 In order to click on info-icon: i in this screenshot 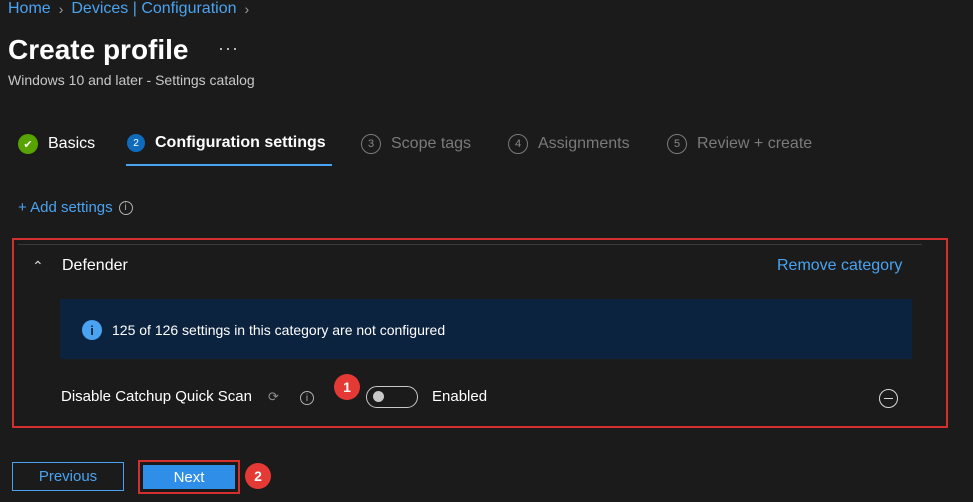, I will do `click(125, 207)`.